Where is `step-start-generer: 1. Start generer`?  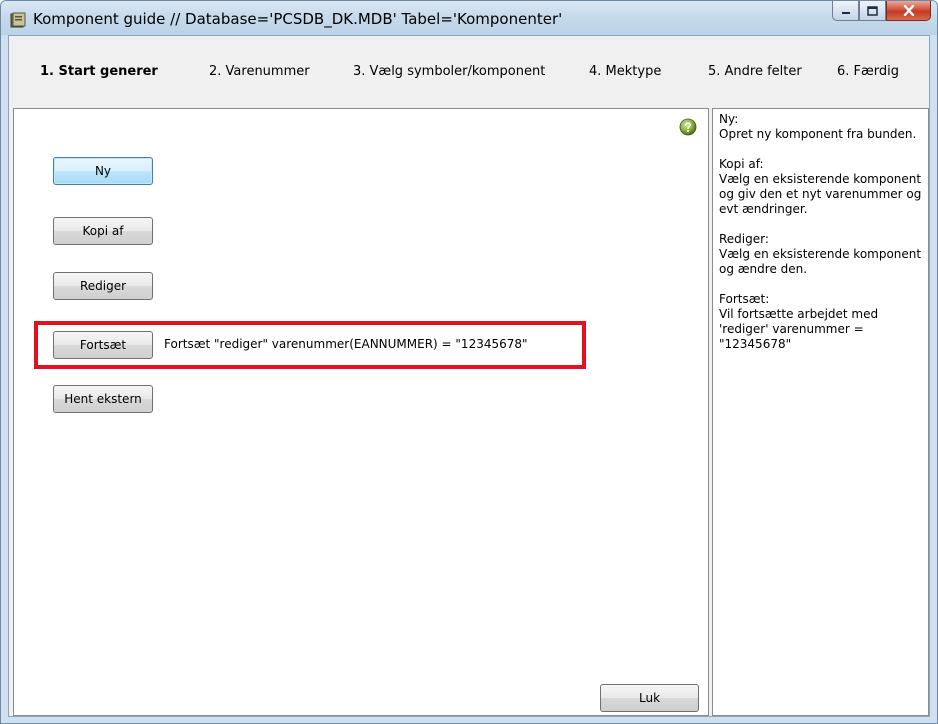 step-start-generer: 1. Start generer is located at coordinates (99, 71).